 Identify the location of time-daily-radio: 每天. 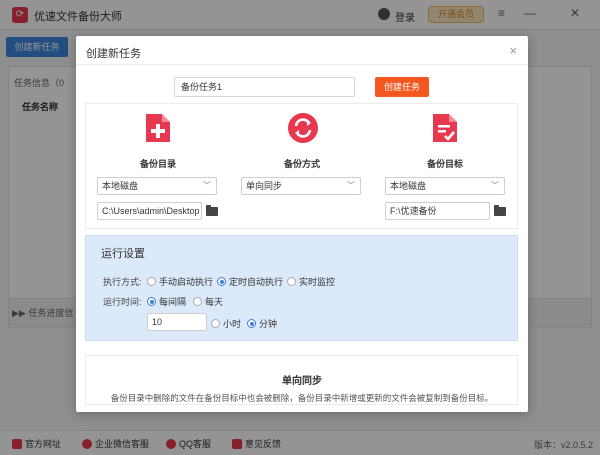
(208, 301).